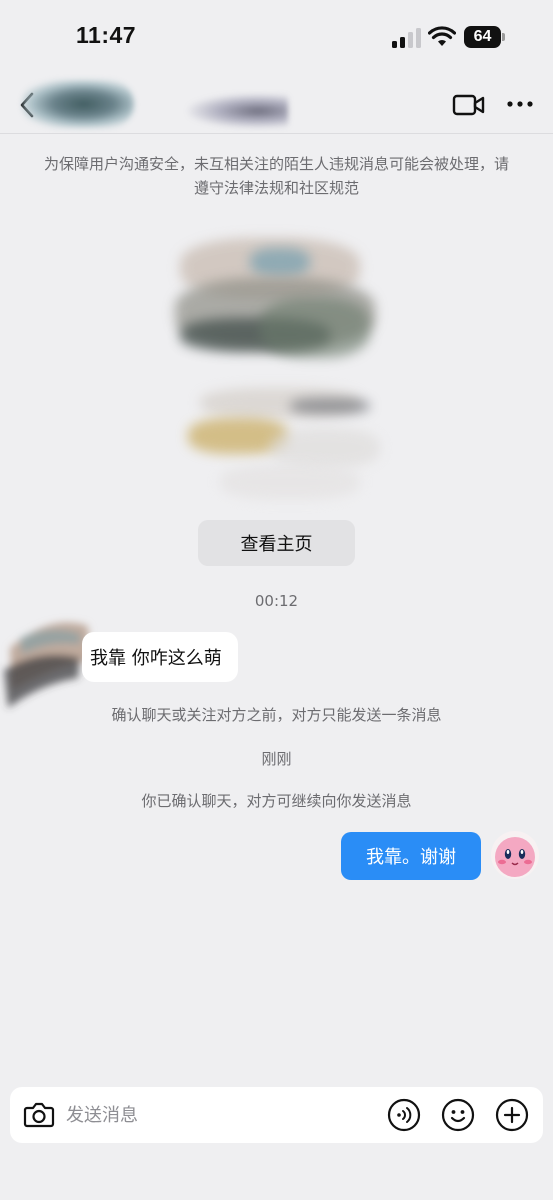  What do you see at coordinates (512, 1115) in the screenshot?
I see `plus-circle-icon` at bounding box center [512, 1115].